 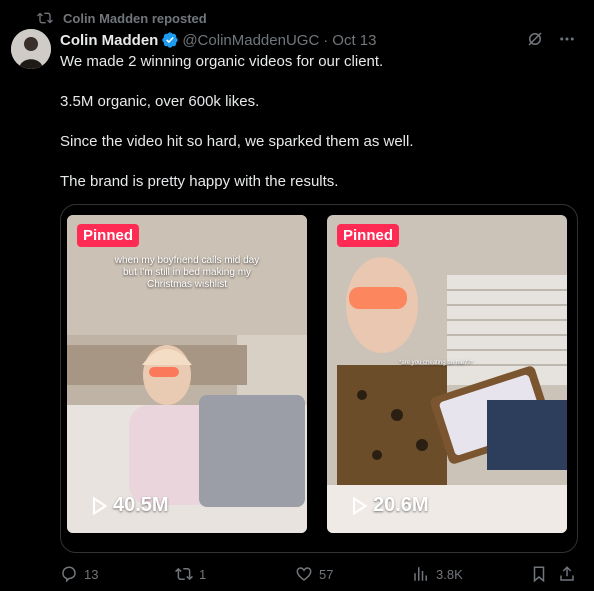 What do you see at coordinates (314, 574) in the screenshot?
I see `like-button: 57` at bounding box center [314, 574].